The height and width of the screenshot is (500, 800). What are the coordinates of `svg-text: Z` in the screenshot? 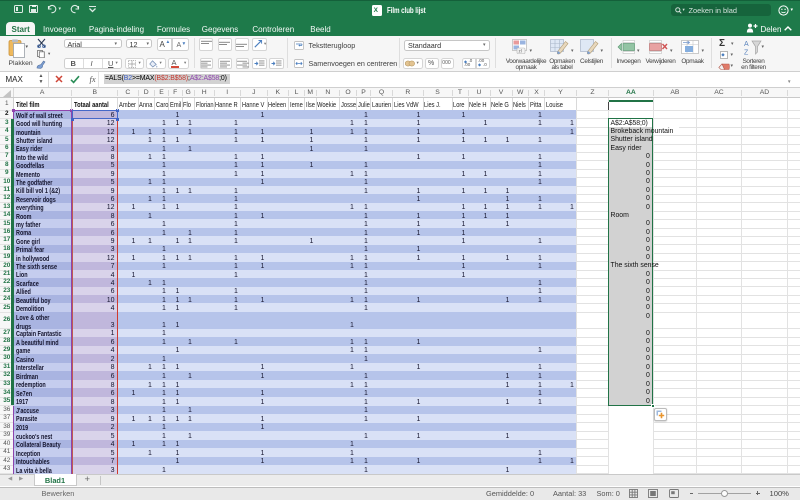 It's located at (746, 53).